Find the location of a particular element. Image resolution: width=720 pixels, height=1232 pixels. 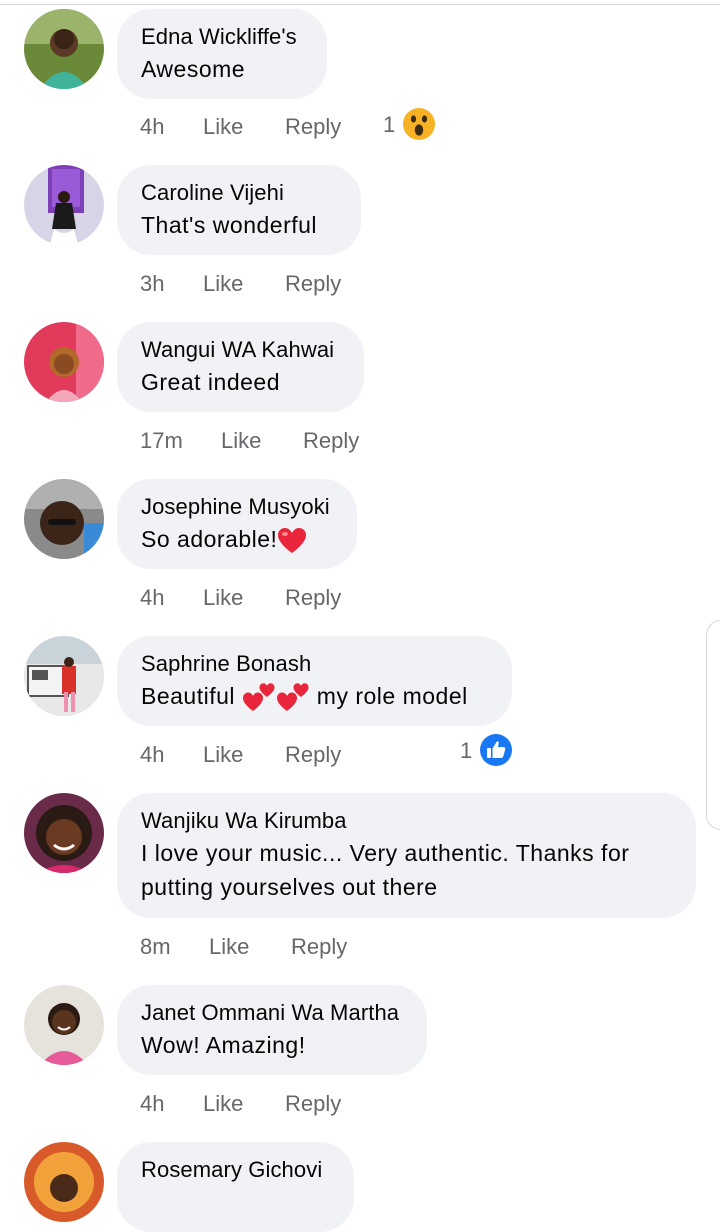

red-heart-icon is located at coordinates (292, 540).